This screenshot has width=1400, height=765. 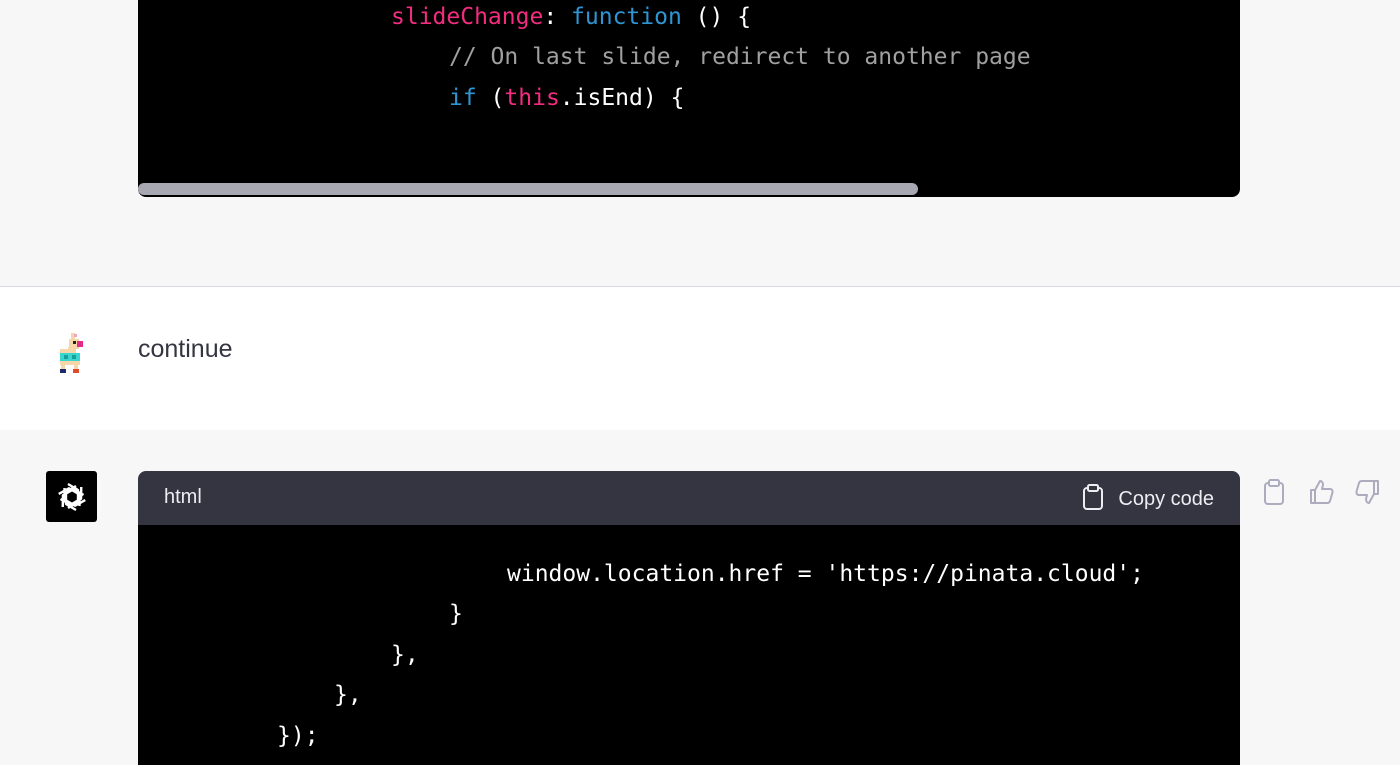 What do you see at coordinates (1275, 492) in the screenshot?
I see `copy-icon` at bounding box center [1275, 492].